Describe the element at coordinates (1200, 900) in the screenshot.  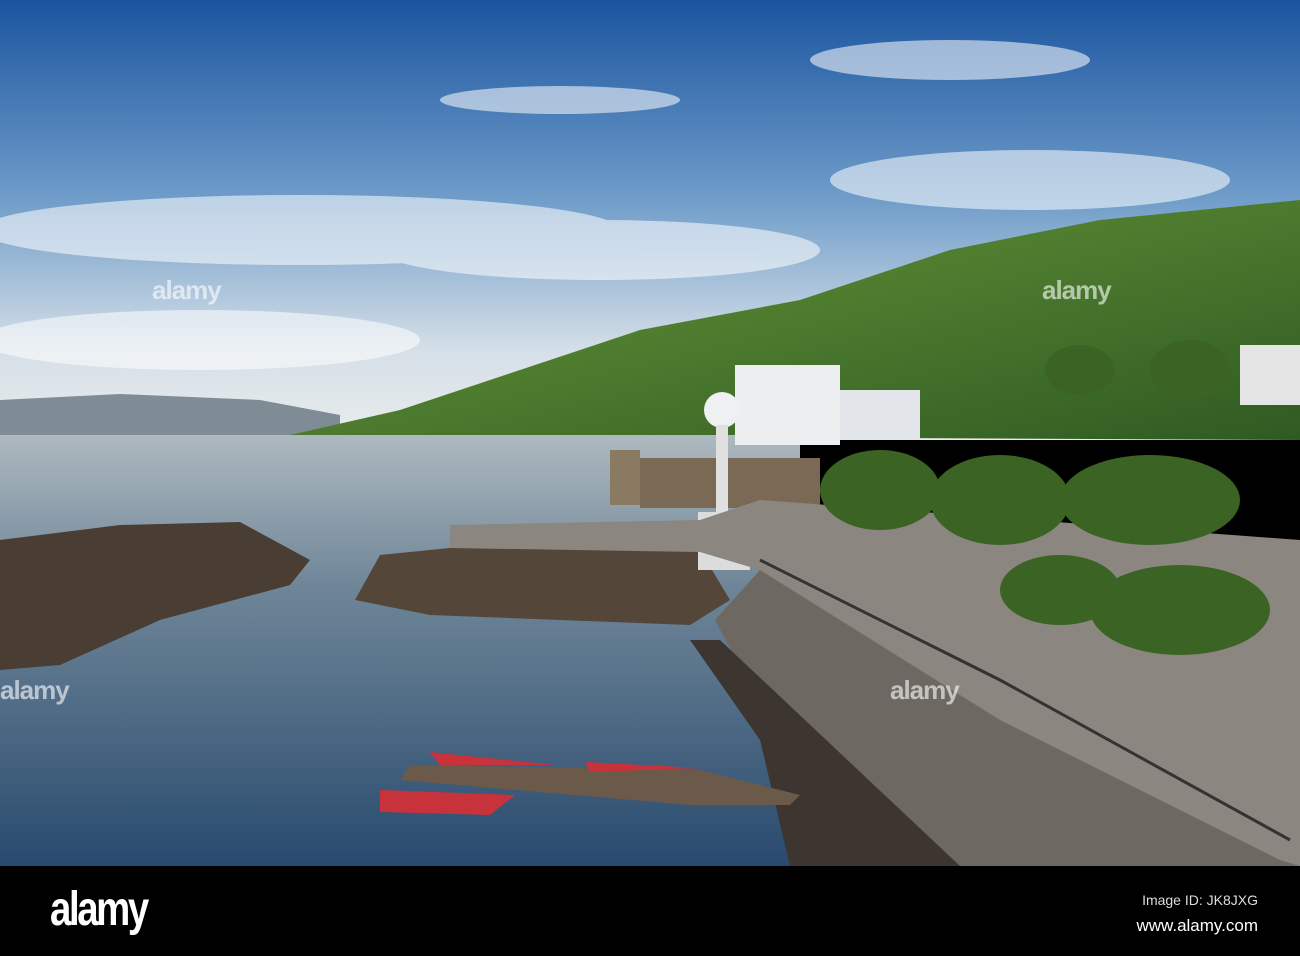
I see `image-id: Image ID: JK8JXG` at that location.